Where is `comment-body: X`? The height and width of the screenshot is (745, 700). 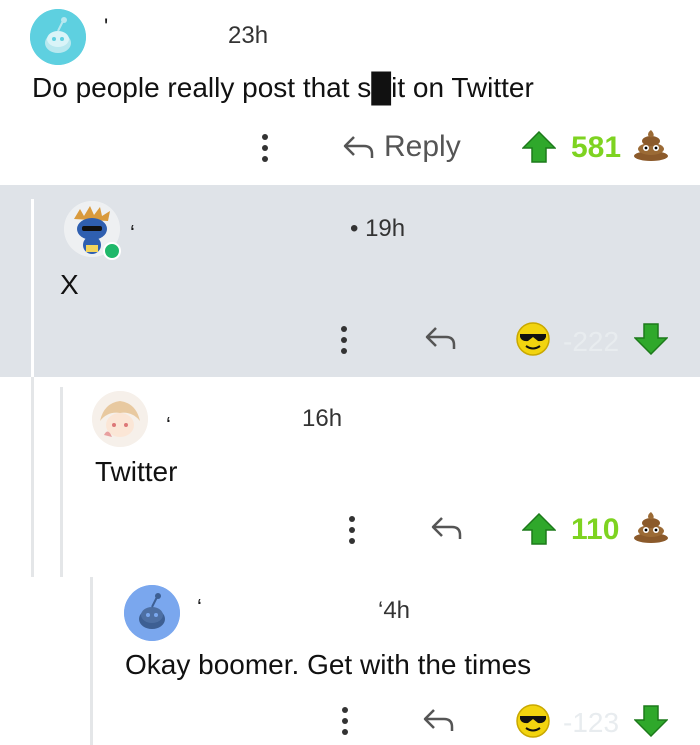 comment-body: X is located at coordinates (69, 284).